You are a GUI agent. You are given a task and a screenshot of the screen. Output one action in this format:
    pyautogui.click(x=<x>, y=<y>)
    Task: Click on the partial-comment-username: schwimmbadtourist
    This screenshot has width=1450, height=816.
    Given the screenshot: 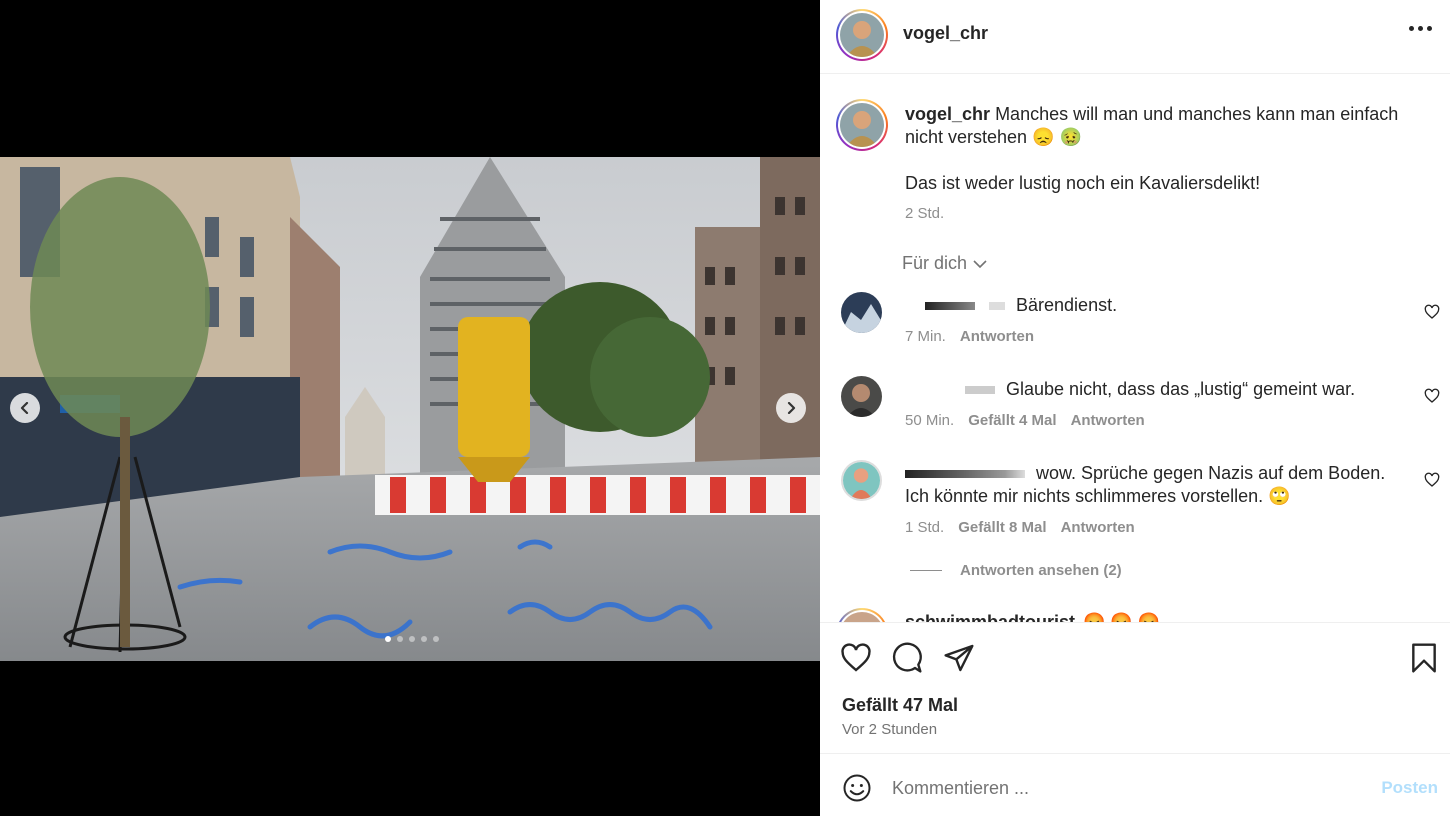 What is the action you would take?
    pyautogui.click(x=990, y=617)
    